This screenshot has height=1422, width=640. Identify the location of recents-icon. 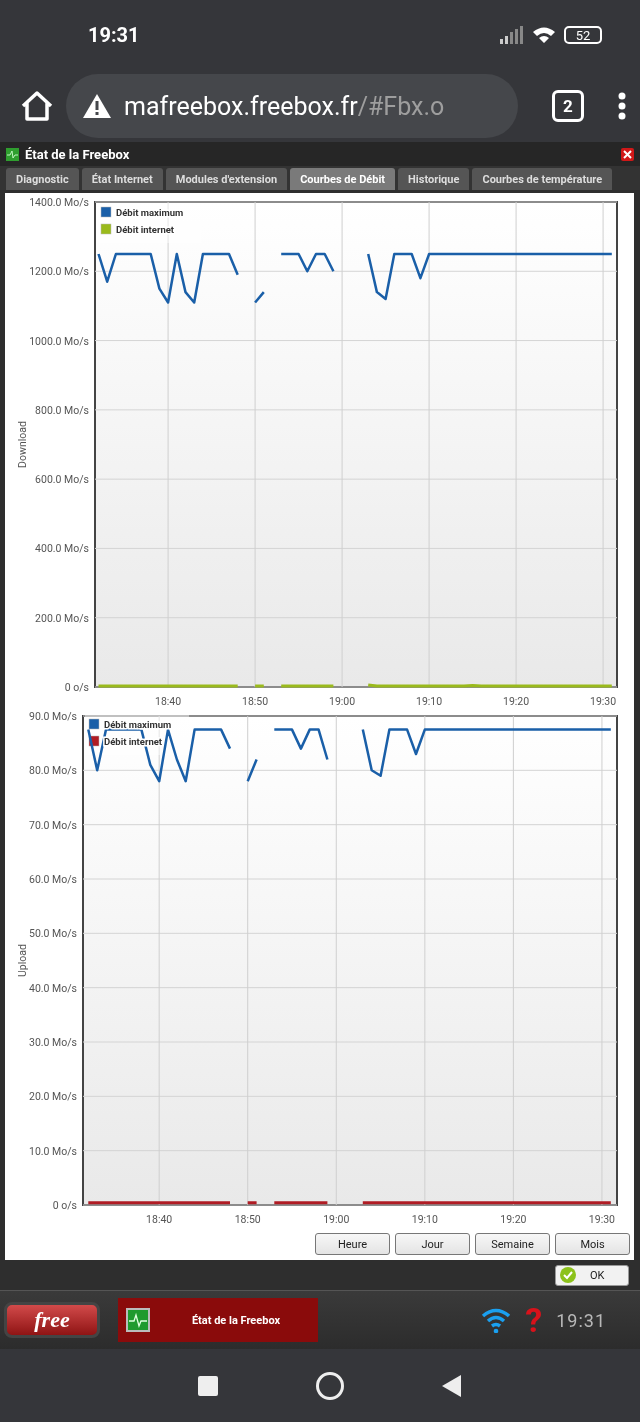
(208, 1386).